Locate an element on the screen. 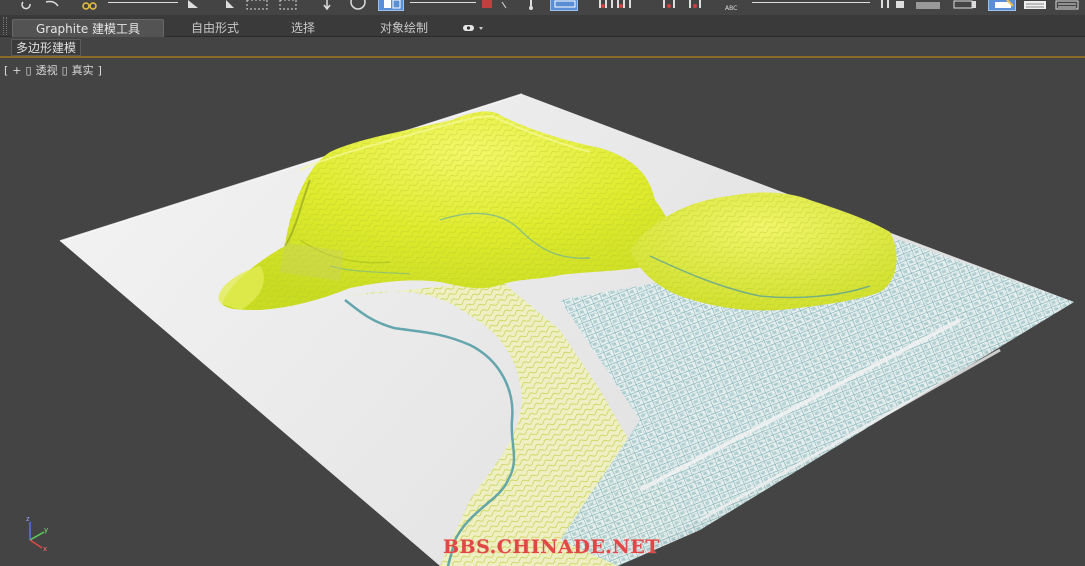  keyboard-shortcut-icon is located at coordinates (564, 5).